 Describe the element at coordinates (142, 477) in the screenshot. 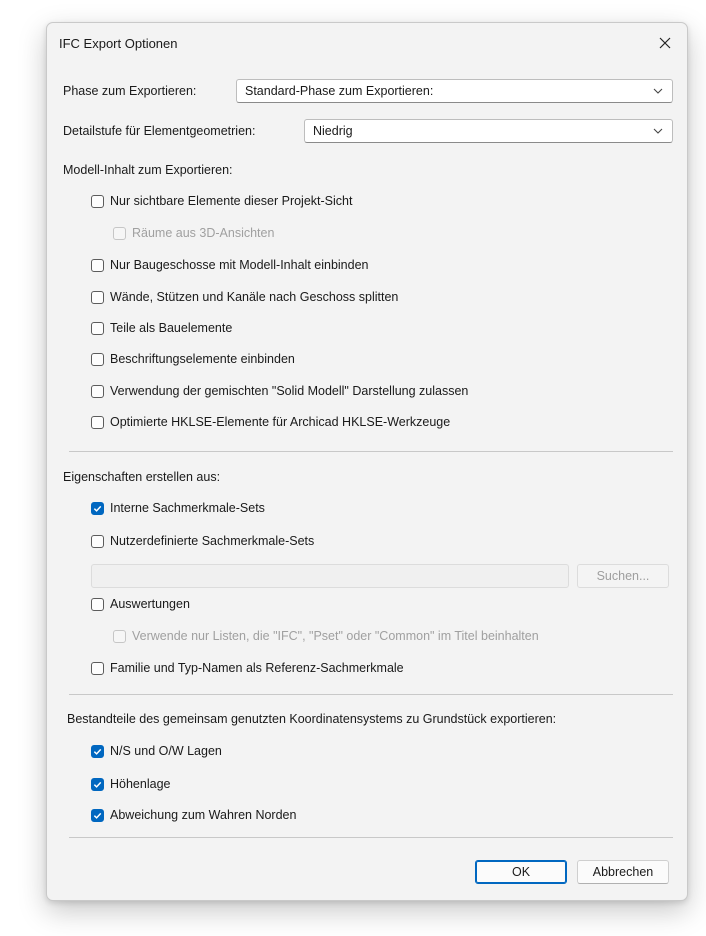

I see `properties-heading: Eigenschaften erstellen aus:` at that location.